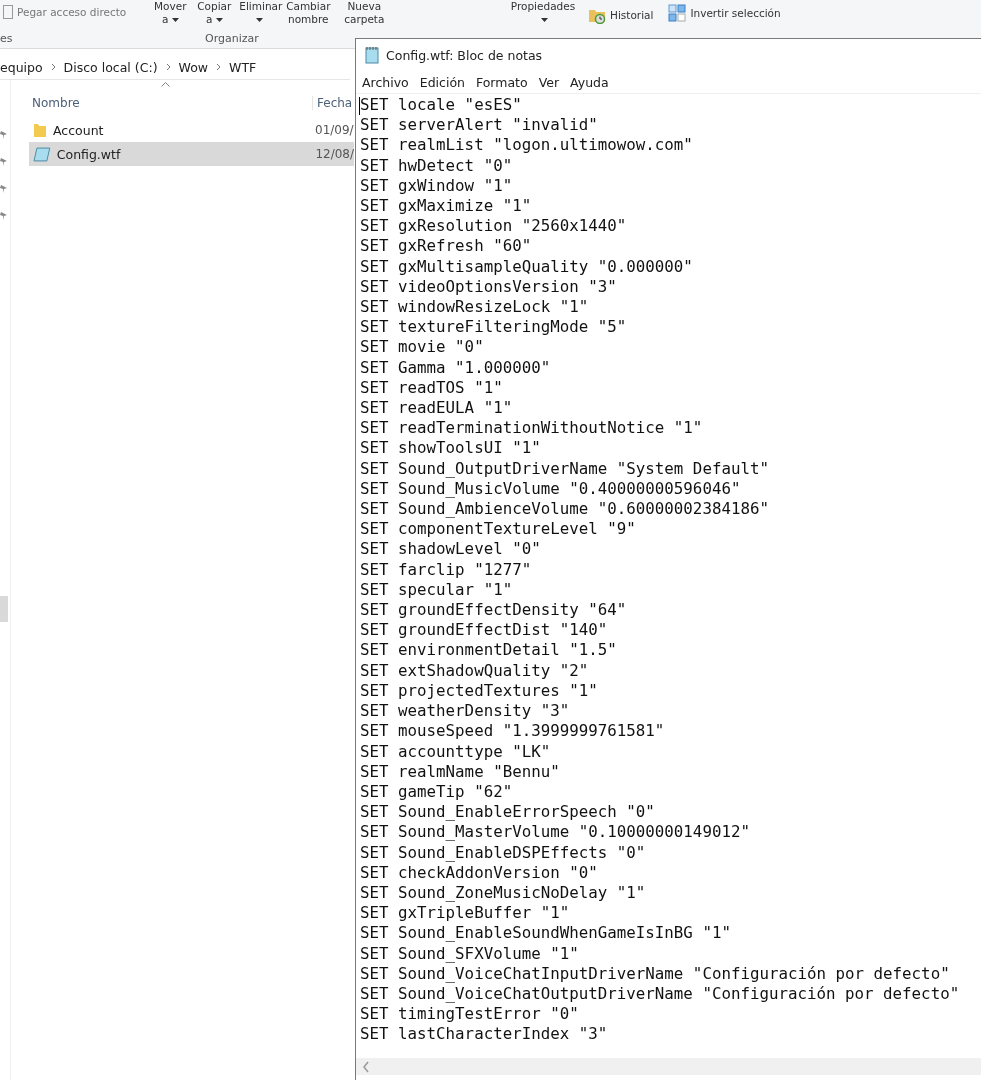 This screenshot has width=981, height=1080. I want to click on text-line: SET Sound_EnableDSPEffects "0", so click(503, 852).